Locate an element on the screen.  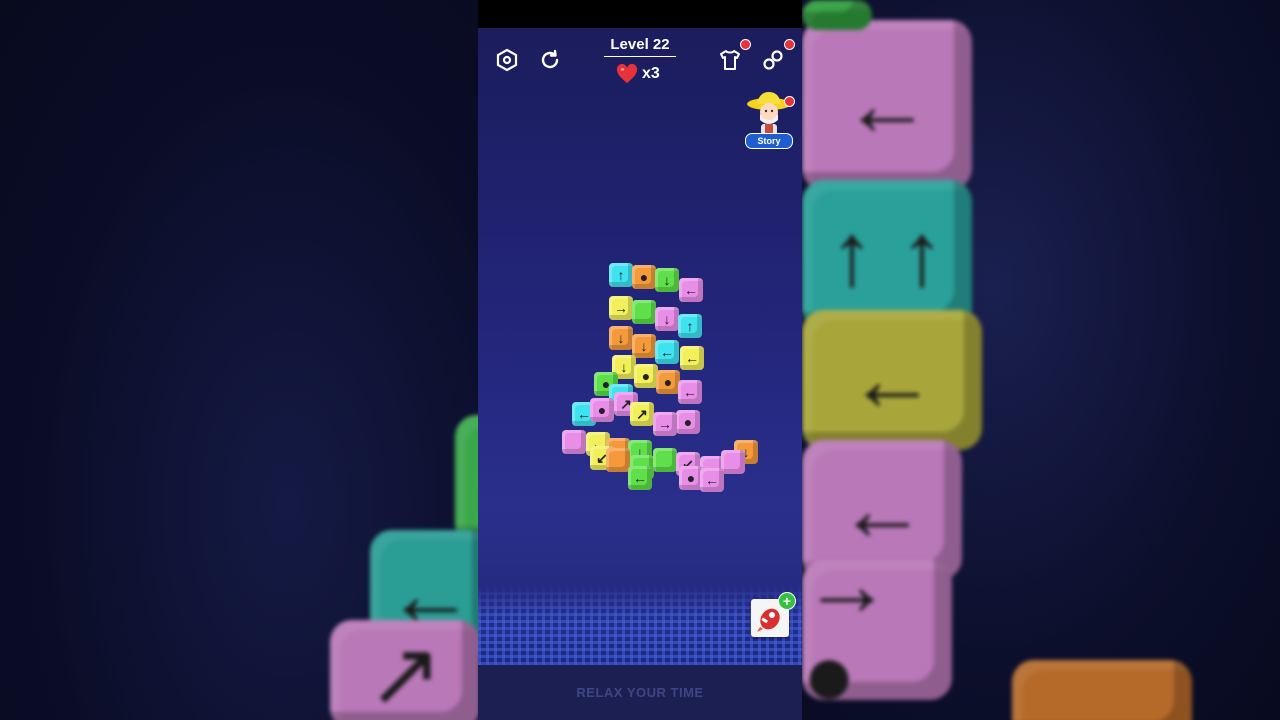
bg-cube: ↑ ↑ is located at coordinates (887, 255).